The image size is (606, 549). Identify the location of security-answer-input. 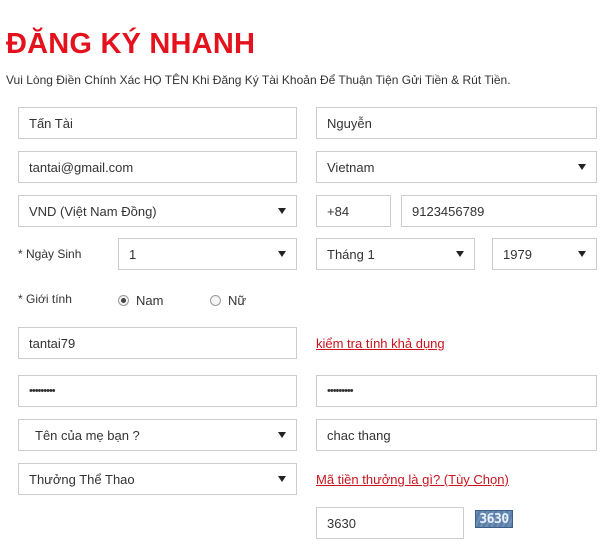
(456, 435).